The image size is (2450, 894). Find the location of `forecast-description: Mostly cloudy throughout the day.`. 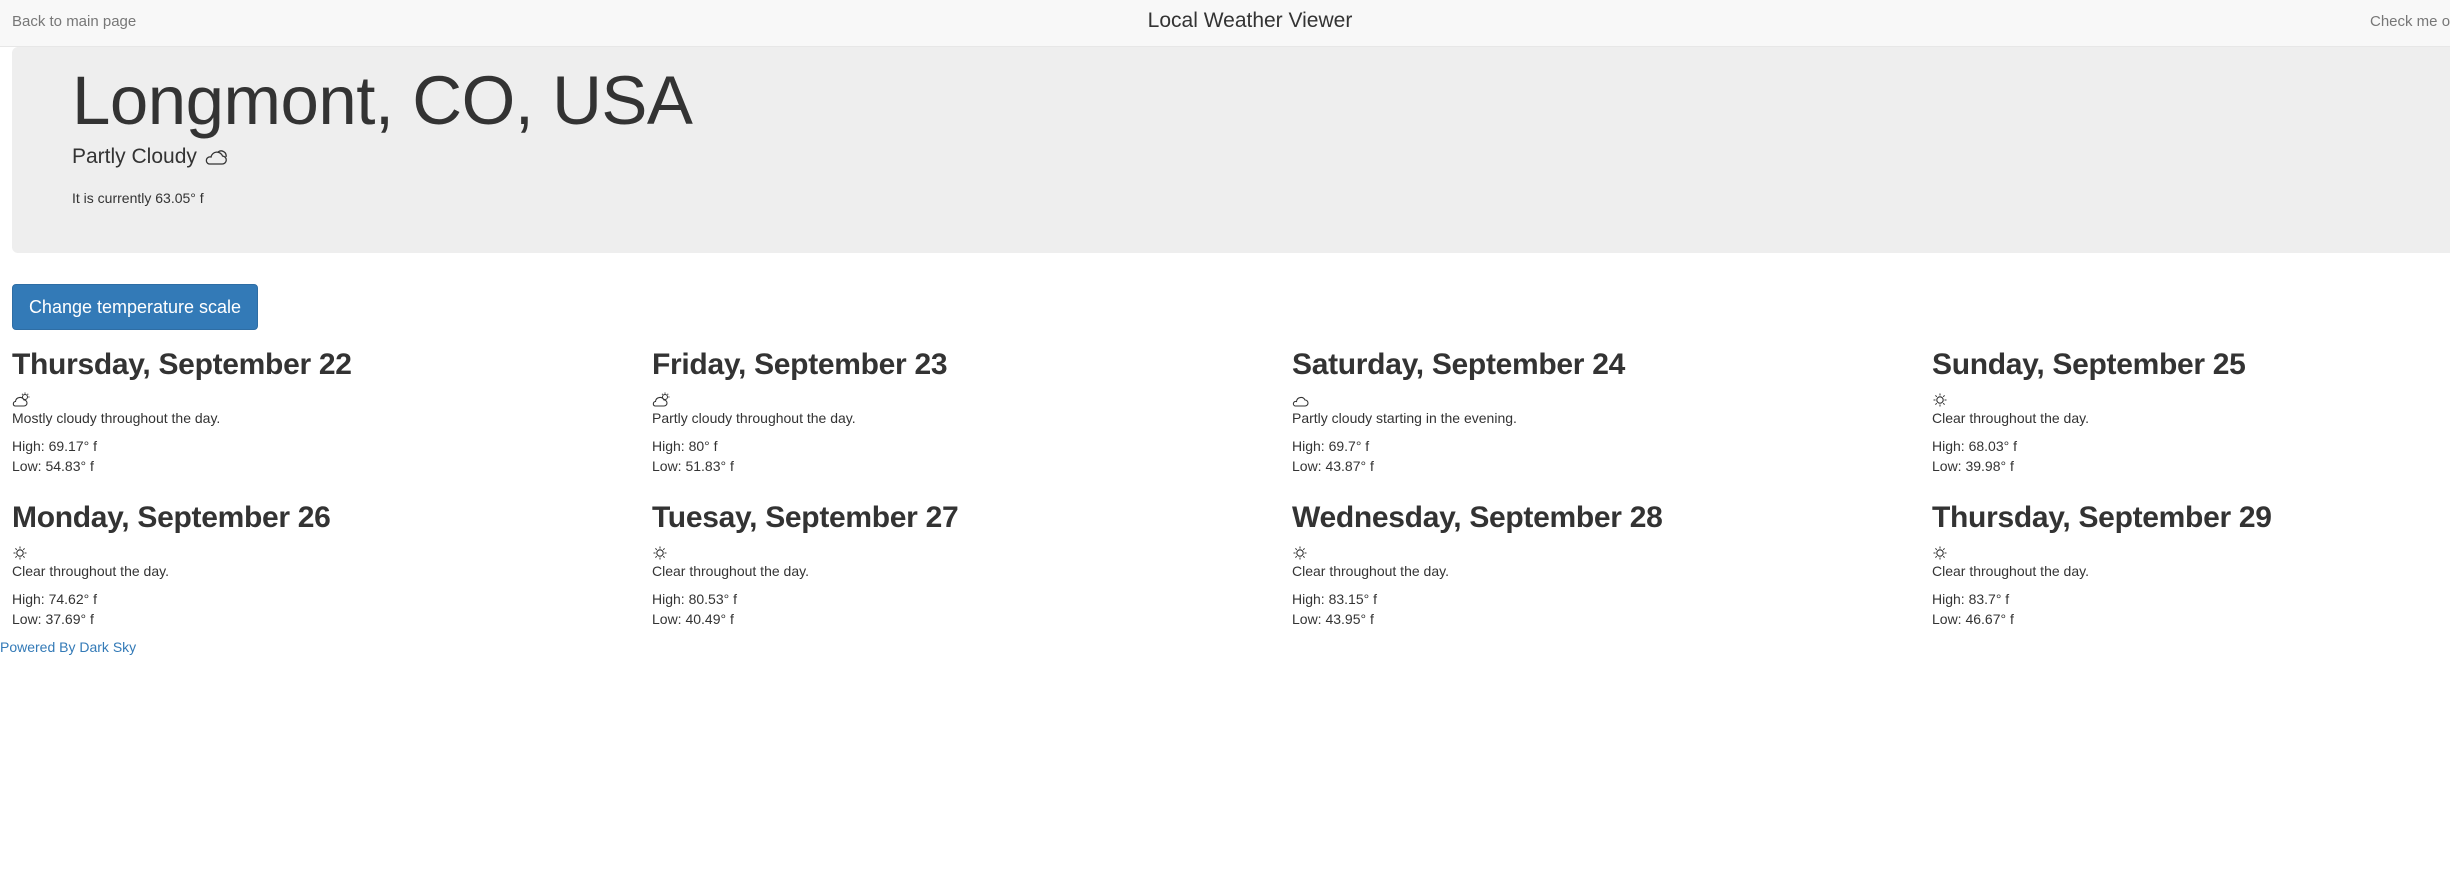

forecast-description: Mostly cloudy throughout the day. is located at coordinates (116, 418).